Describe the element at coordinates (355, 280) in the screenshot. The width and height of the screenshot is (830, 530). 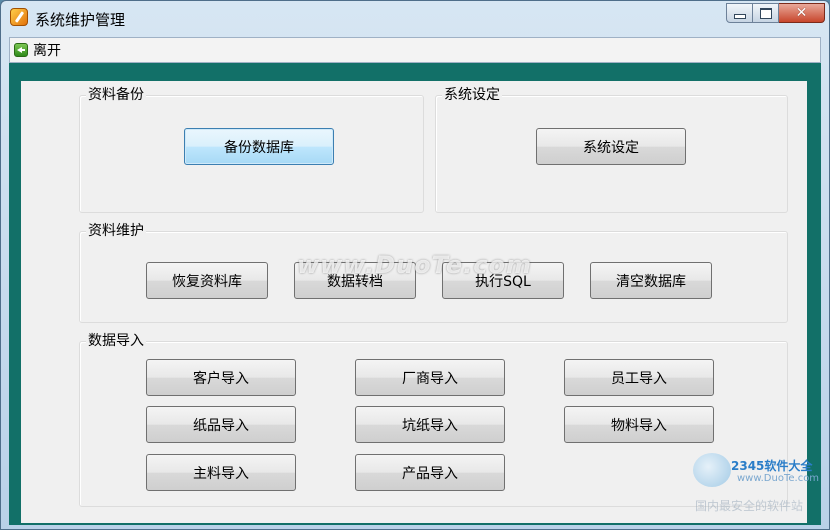
I see `data-convert-button: 数据转档` at that location.